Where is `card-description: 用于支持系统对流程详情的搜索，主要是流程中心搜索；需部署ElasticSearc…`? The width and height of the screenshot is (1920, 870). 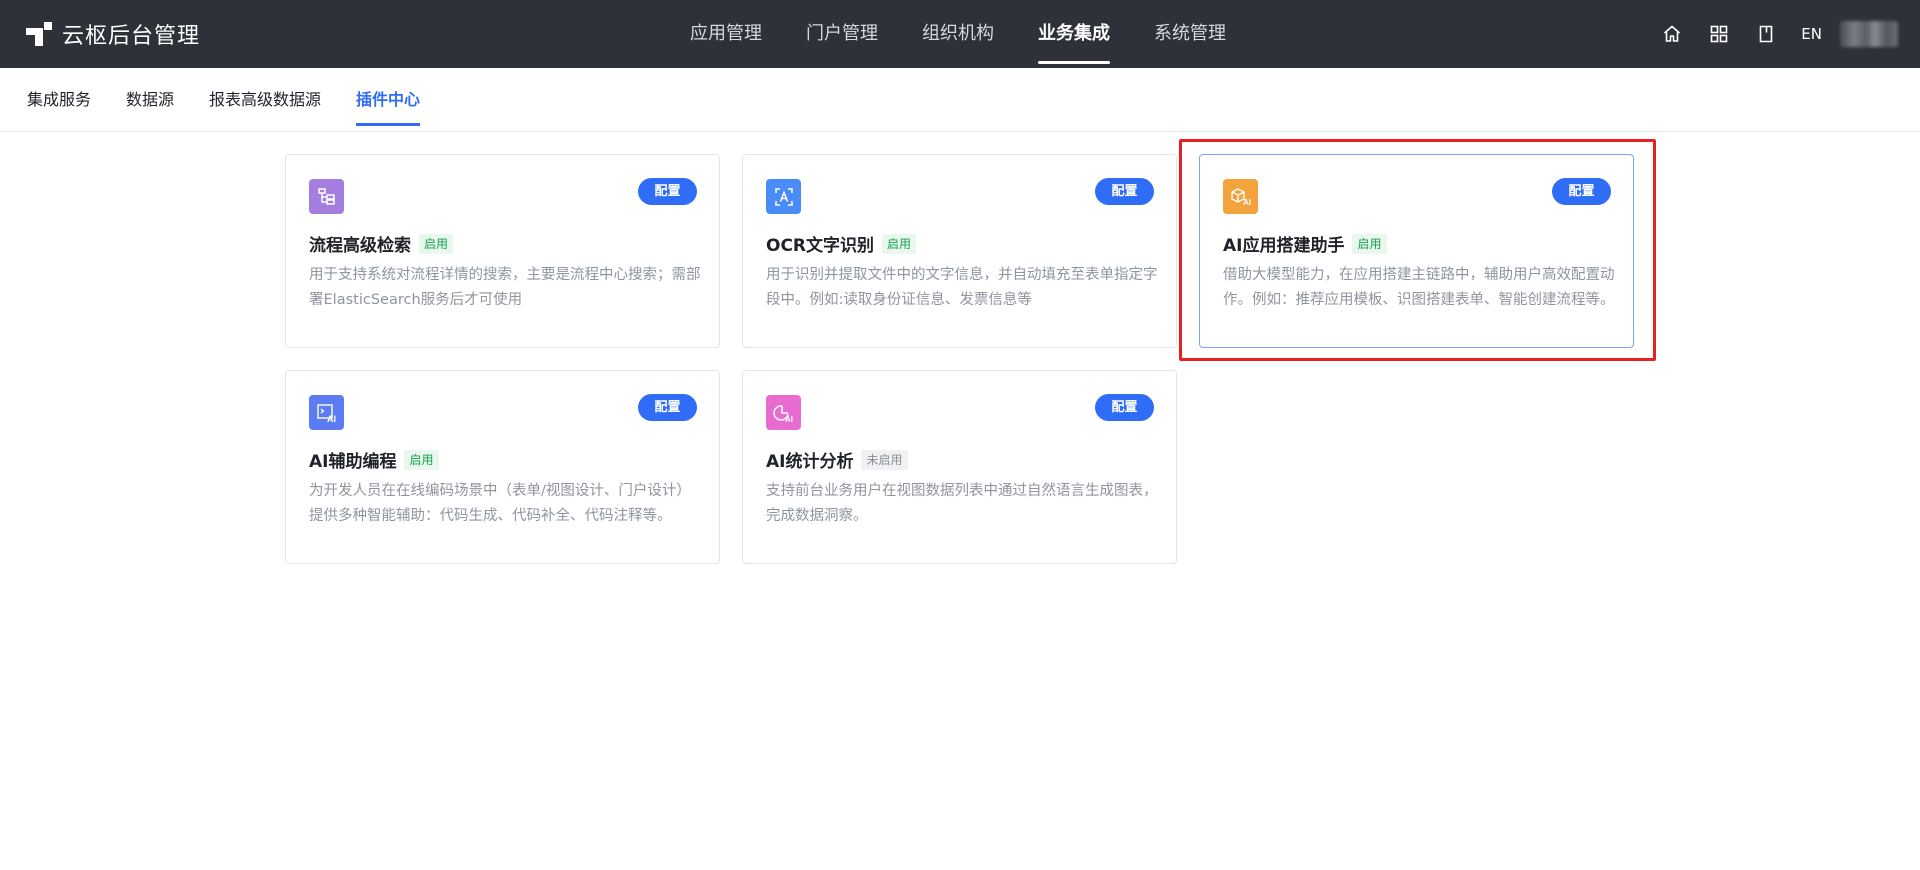 card-description: 用于支持系统对流程详情的搜索，主要是流程中心搜索；需部署ElasticSearc… is located at coordinates (505, 287).